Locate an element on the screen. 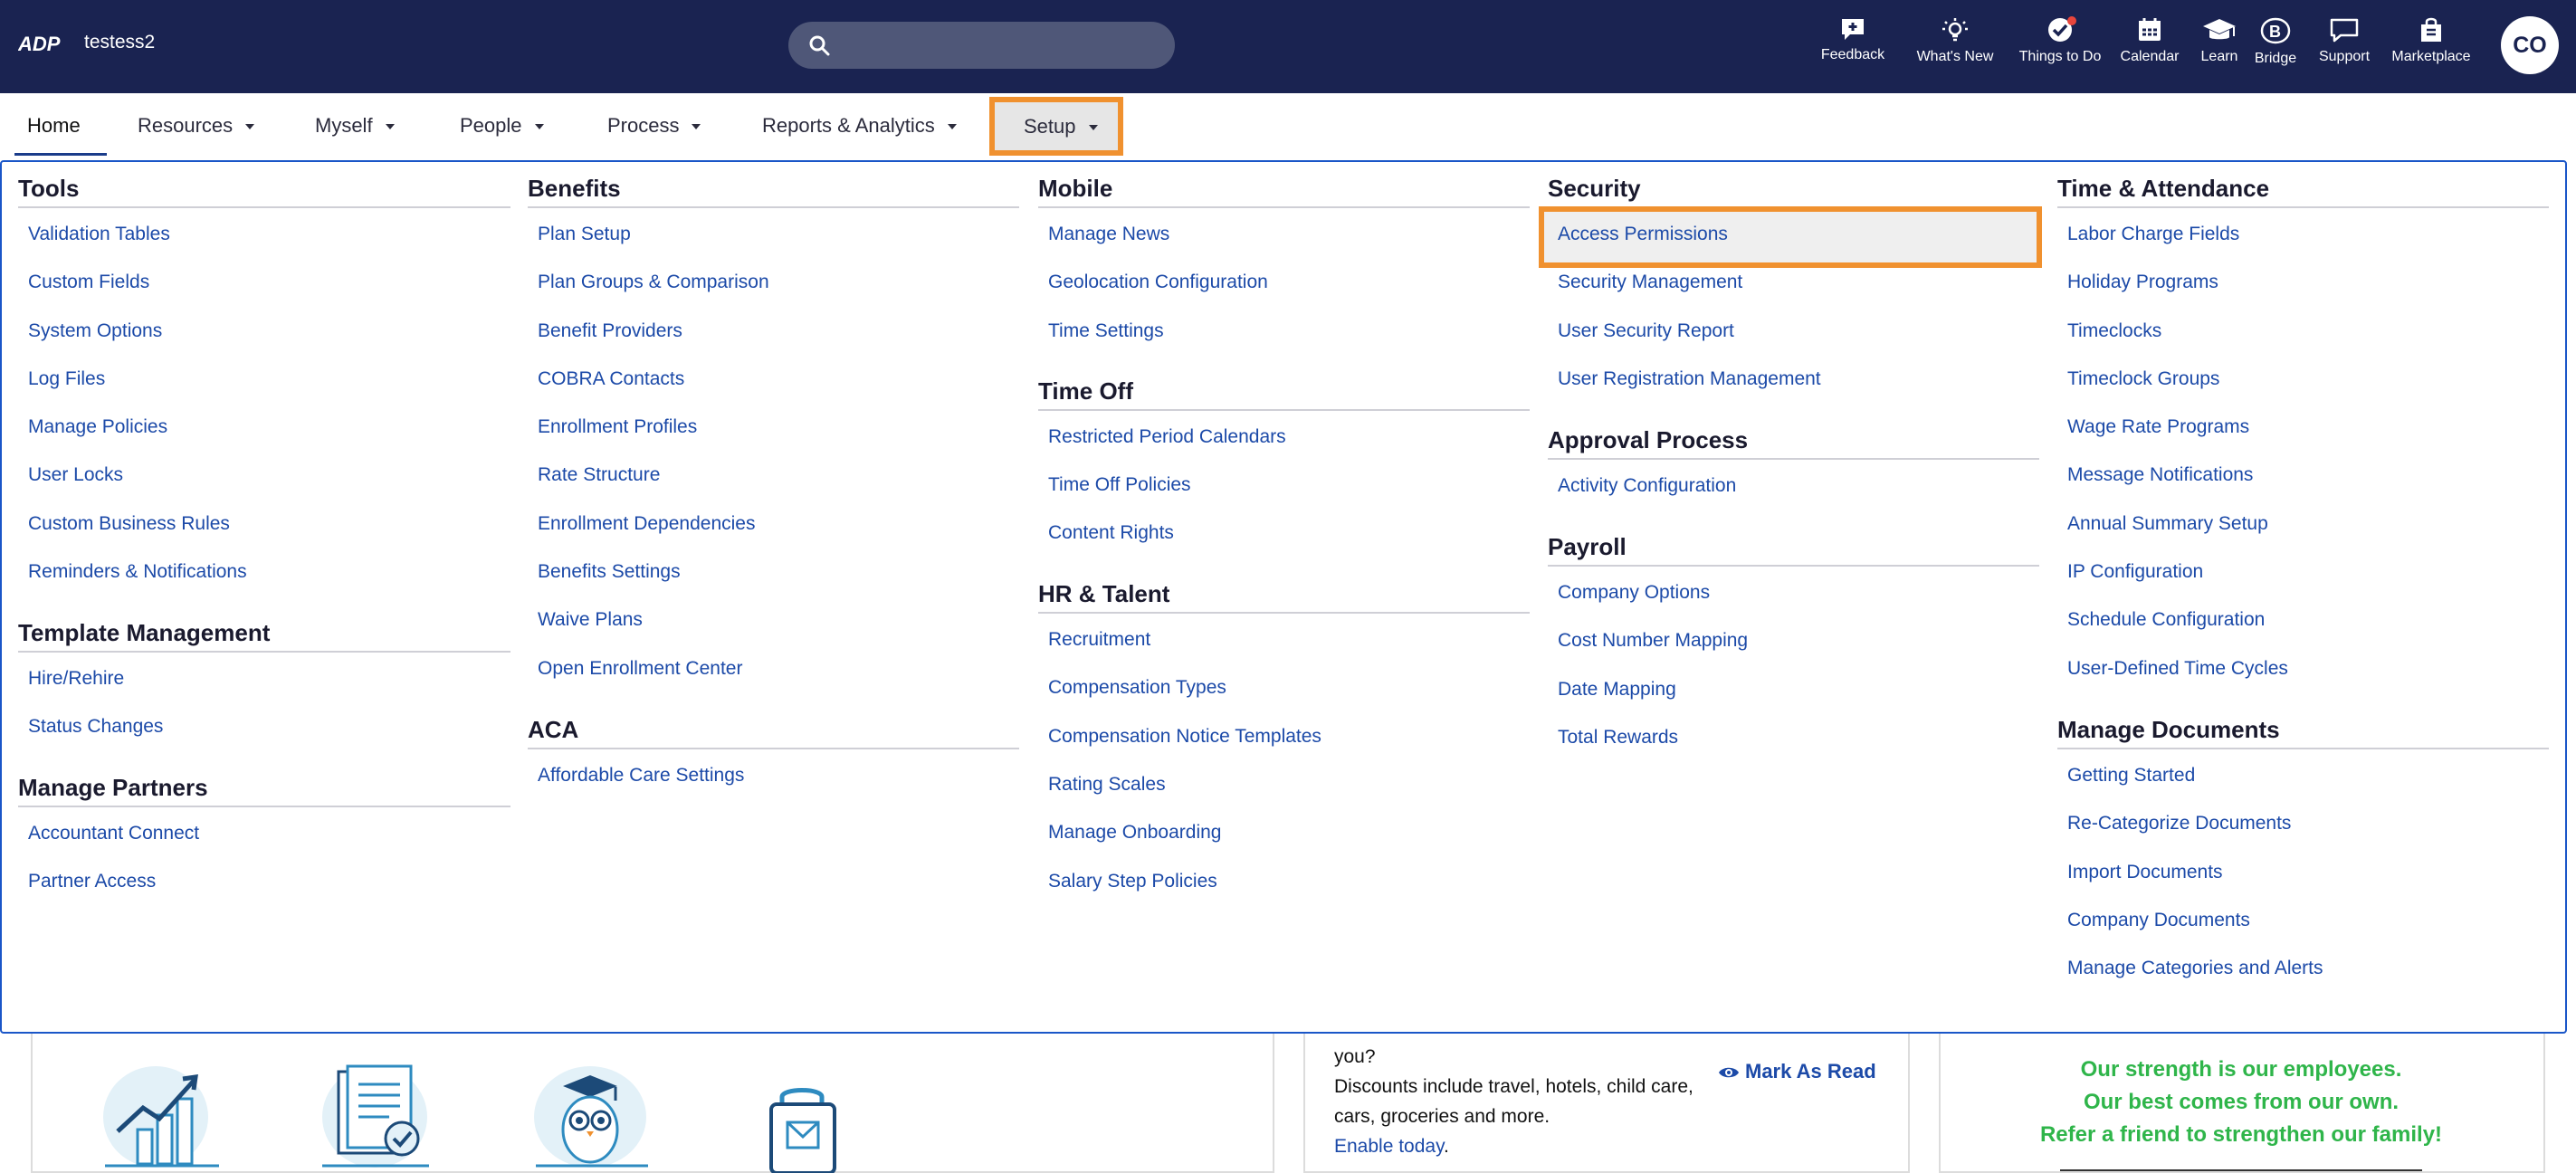 This screenshot has width=2576, height=1173. svg-text: B is located at coordinates (2275, 32).